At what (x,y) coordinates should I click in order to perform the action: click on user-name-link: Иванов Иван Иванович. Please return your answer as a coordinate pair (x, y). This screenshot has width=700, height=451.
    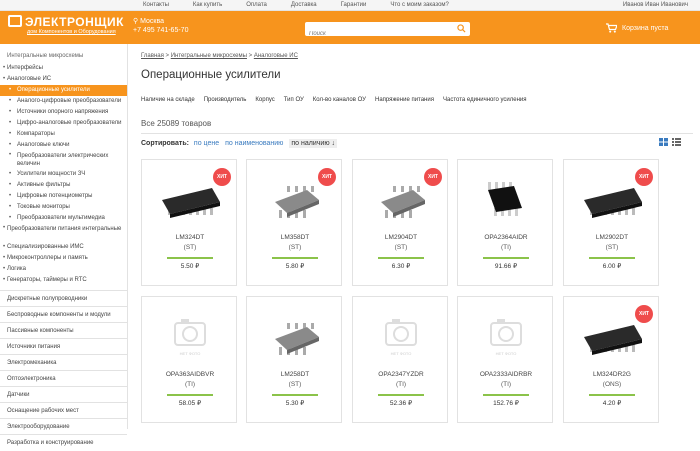
    Looking at the image, I should click on (655, 5).